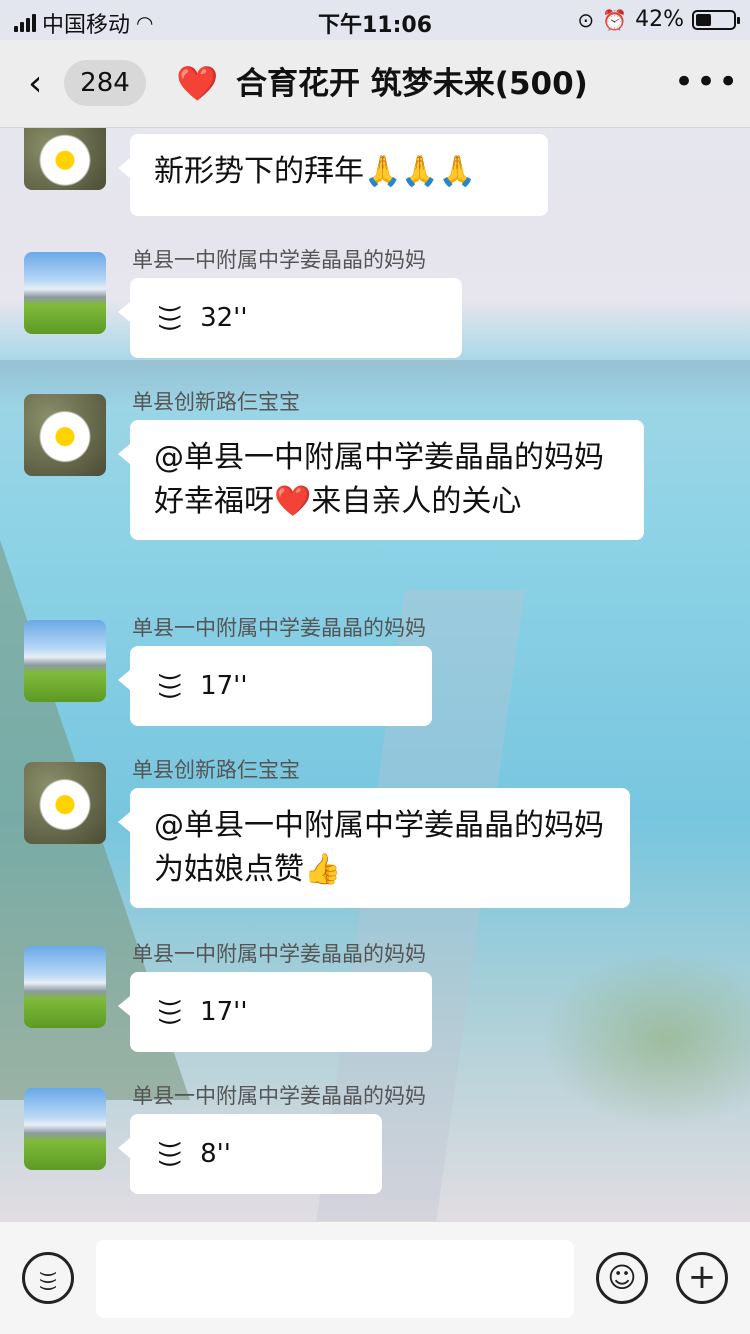 The image size is (750, 1334). I want to click on emoji-icon: ☺, so click(622, 1278).